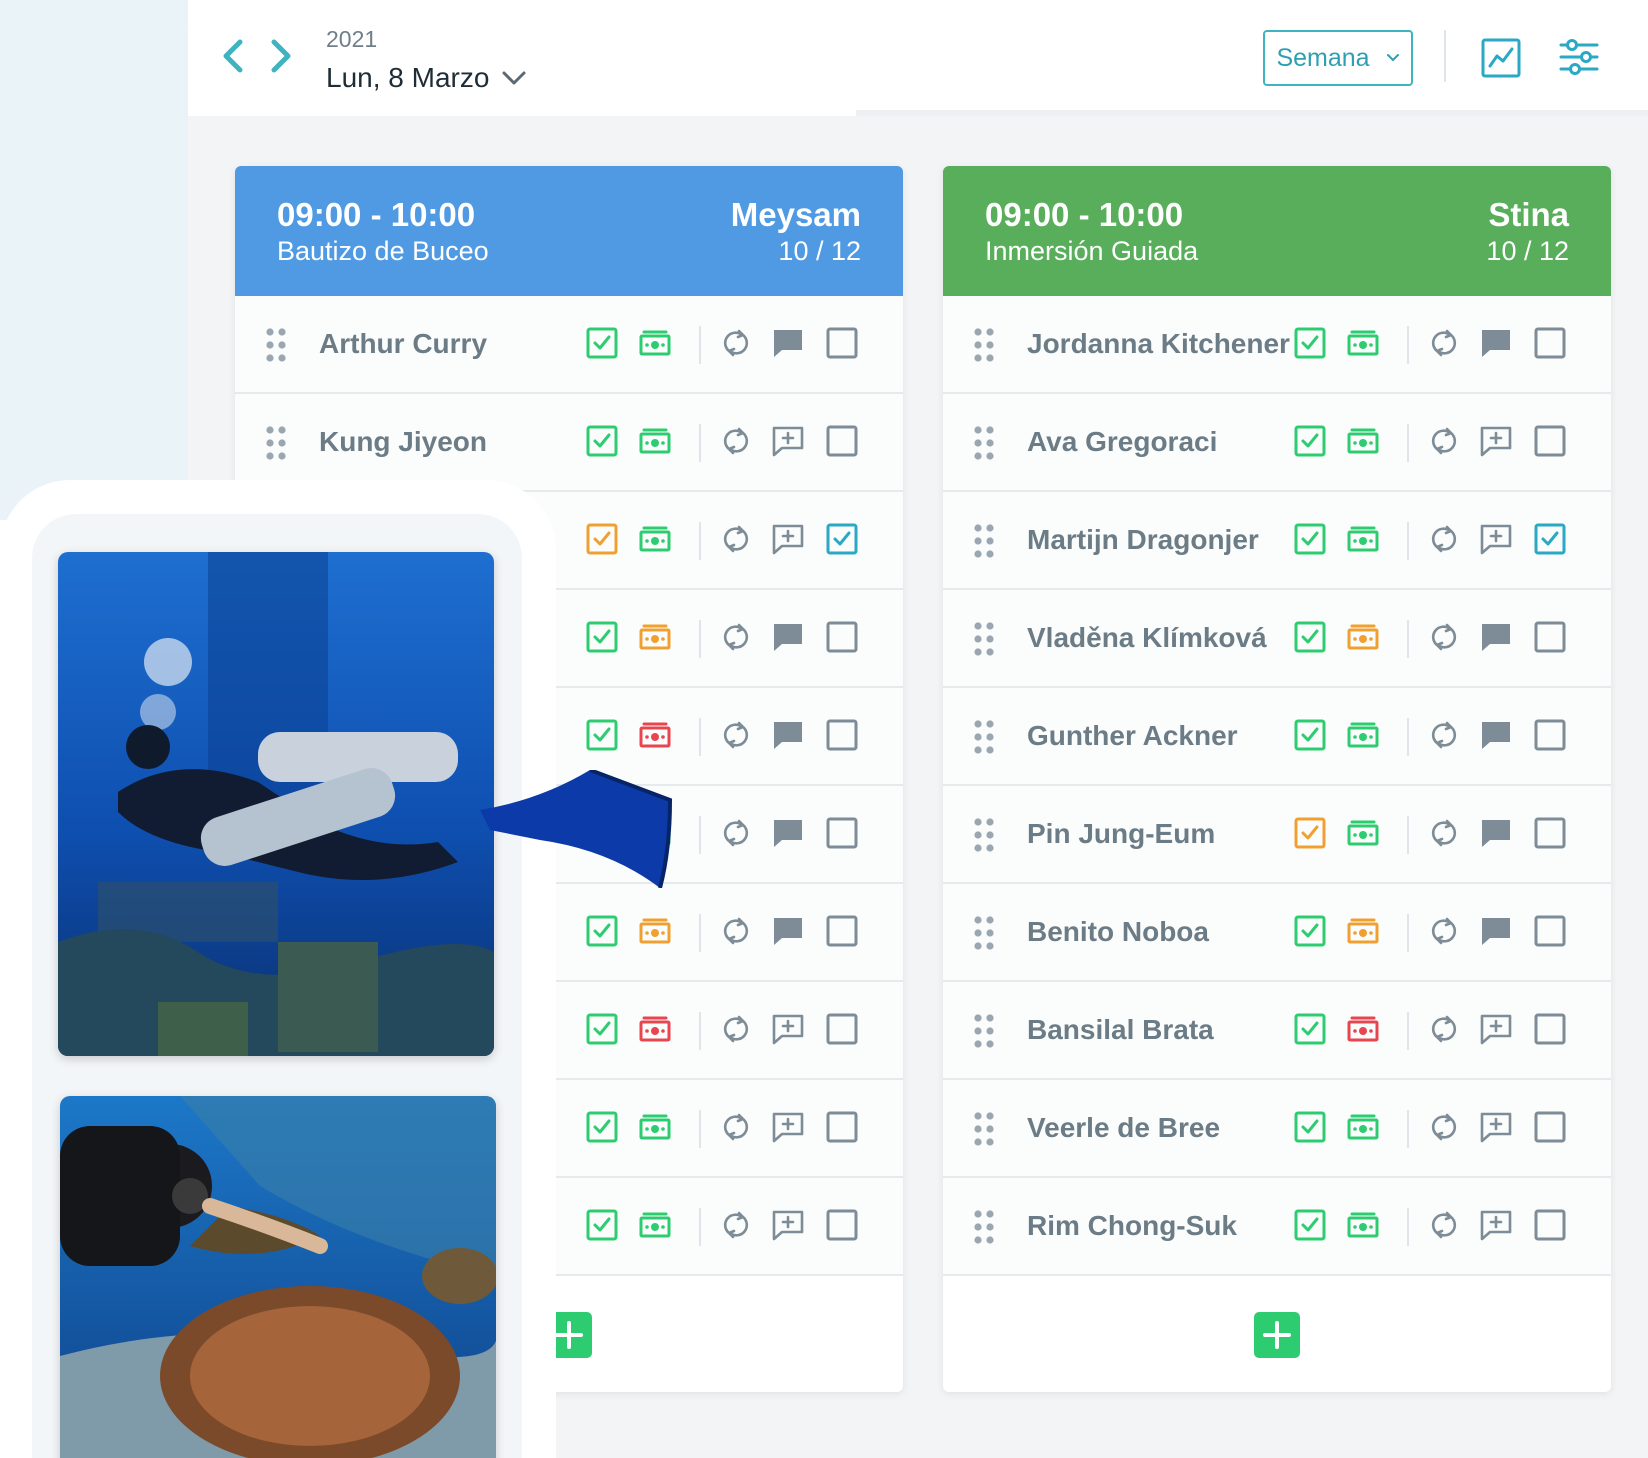 The image size is (1648, 1458). I want to click on prev-day-button, so click(234, 56).